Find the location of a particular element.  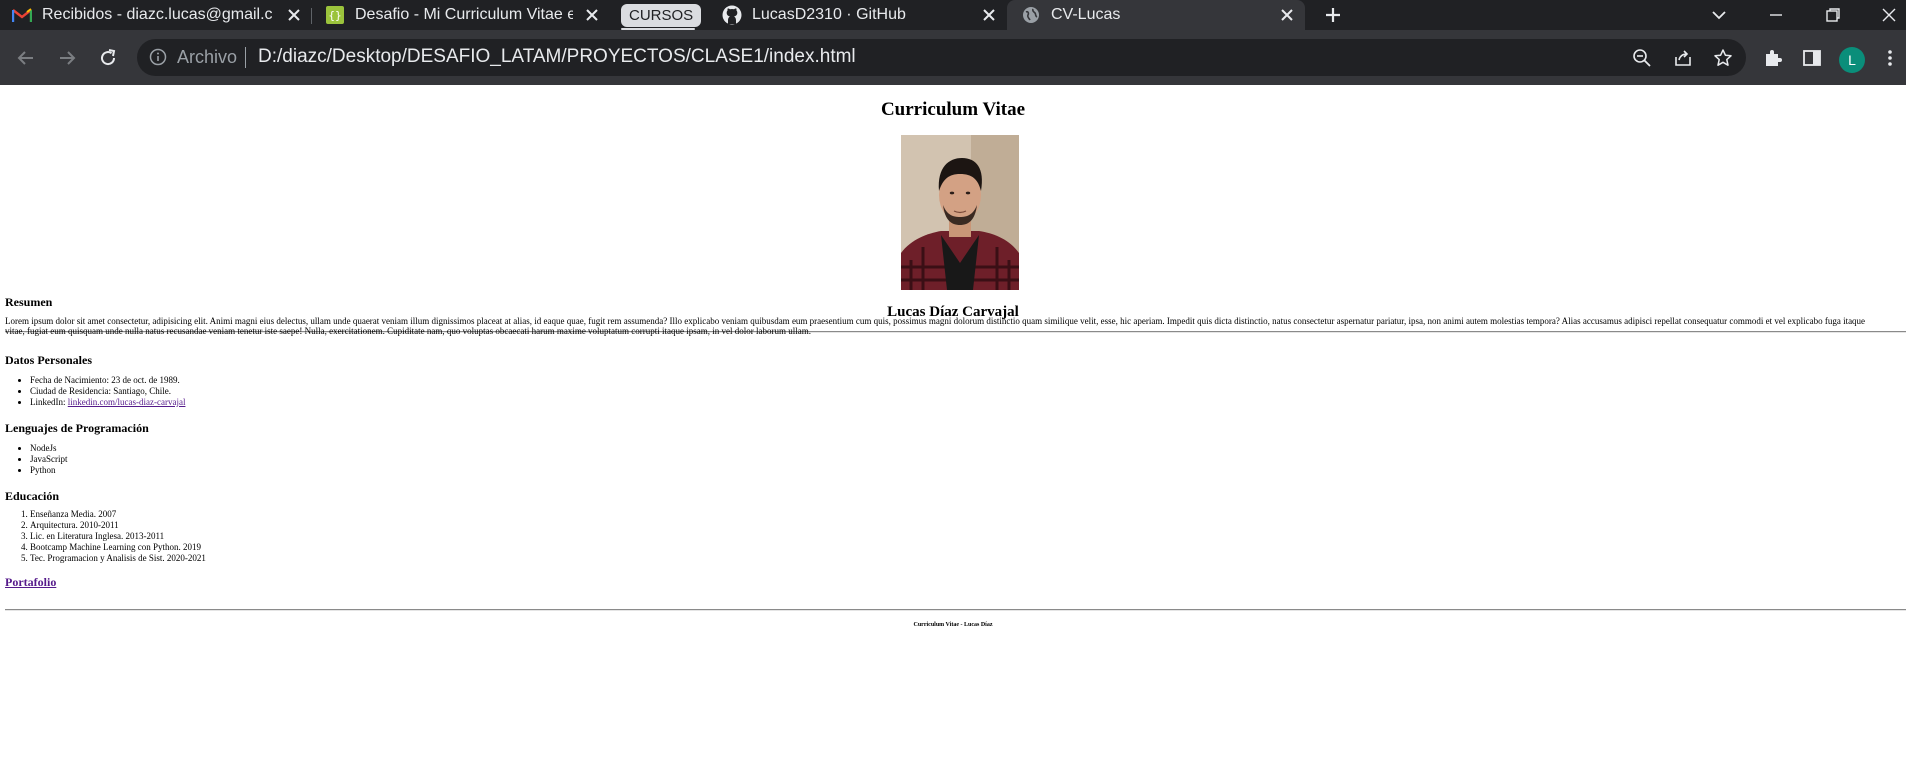

gmail-icon is located at coordinates (22, 15).